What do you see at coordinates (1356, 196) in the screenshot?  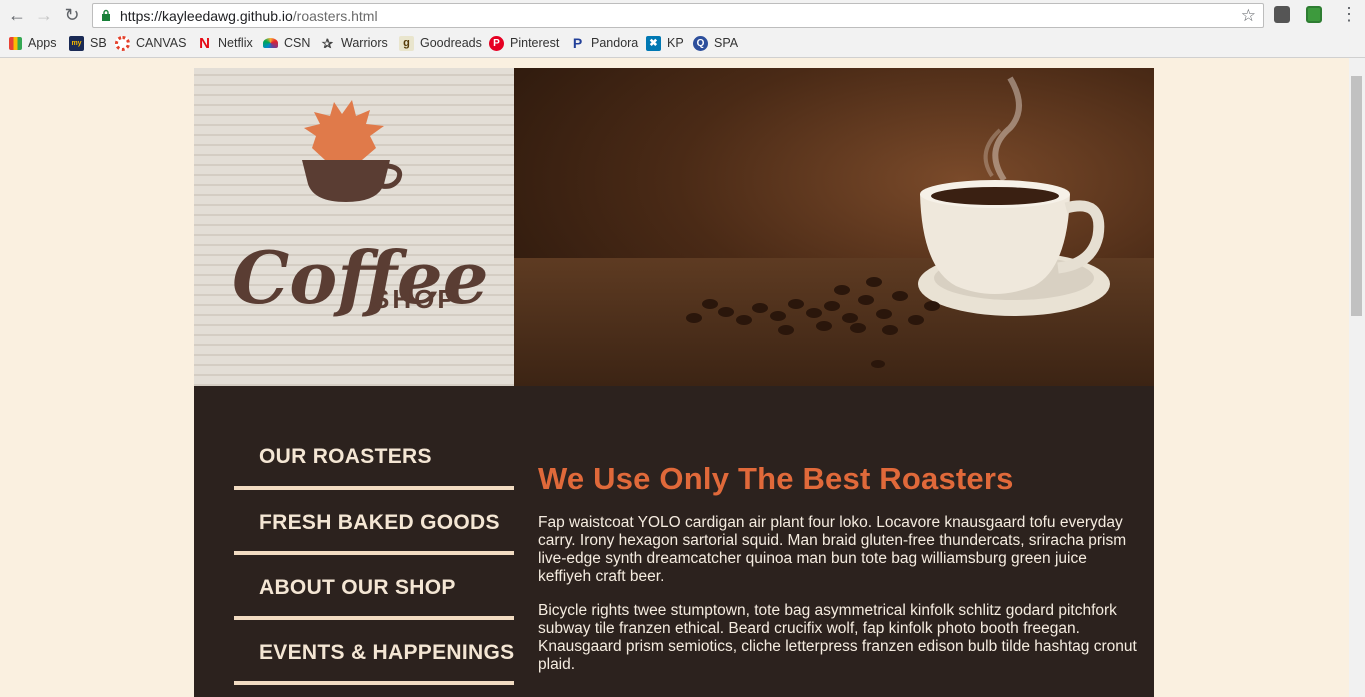 I see `scrollbar-thumb` at bounding box center [1356, 196].